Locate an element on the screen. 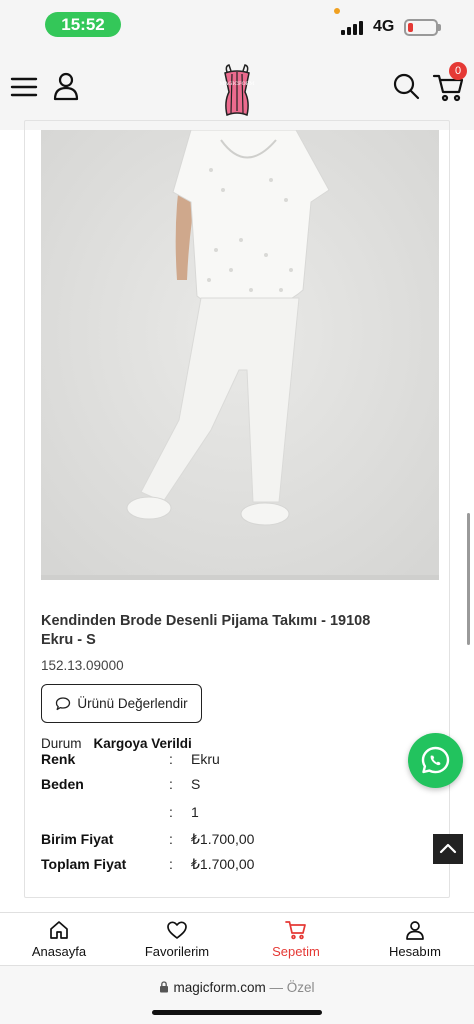 The height and width of the screenshot is (1024, 474). status-time: 15:52 is located at coordinates (83, 24).